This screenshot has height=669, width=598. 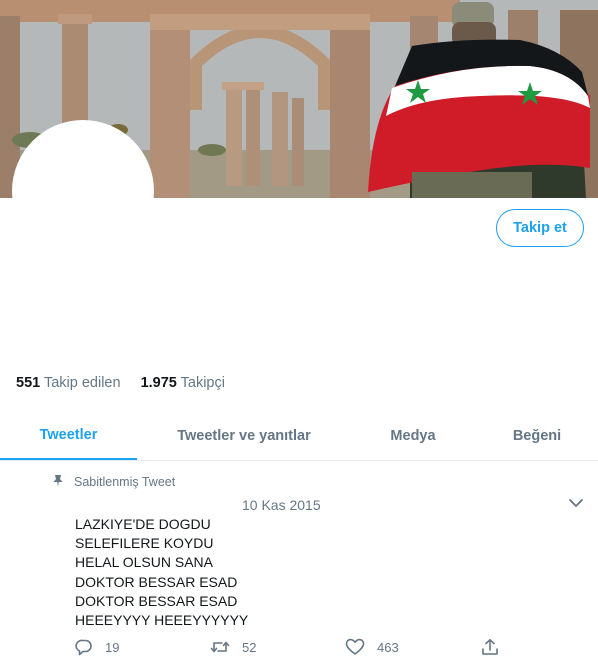 I want to click on avatar, so click(x=83, y=191).